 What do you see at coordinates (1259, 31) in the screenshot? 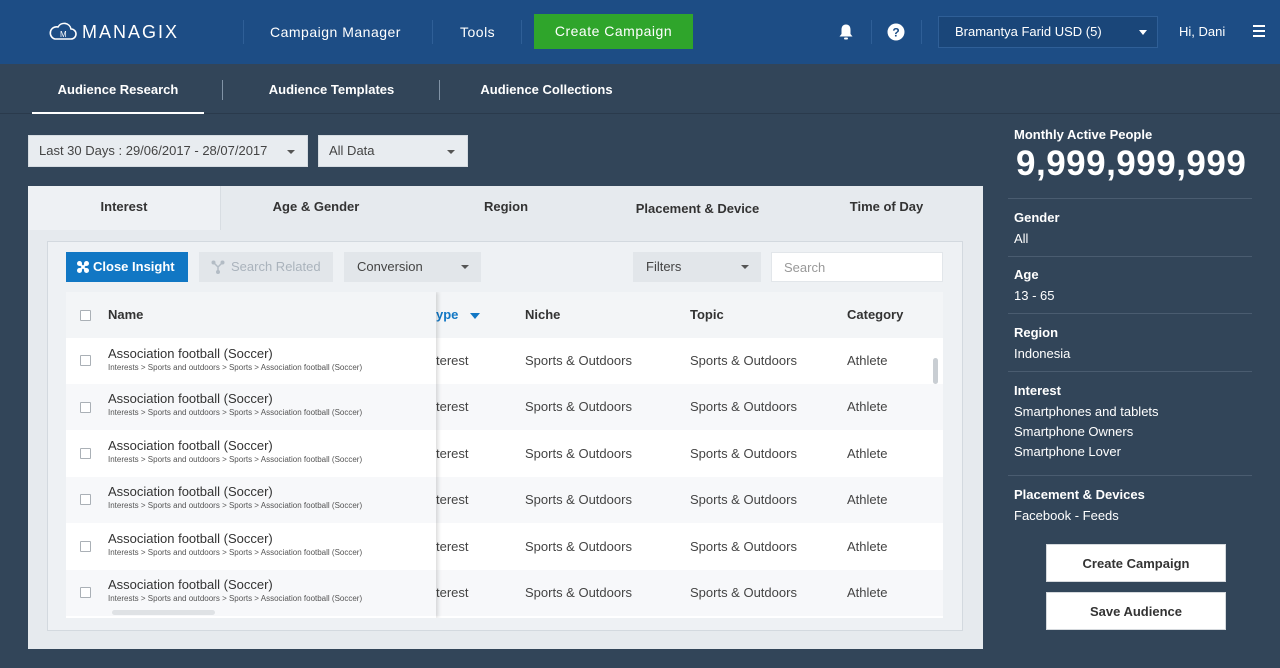
I see `menu-icon` at bounding box center [1259, 31].